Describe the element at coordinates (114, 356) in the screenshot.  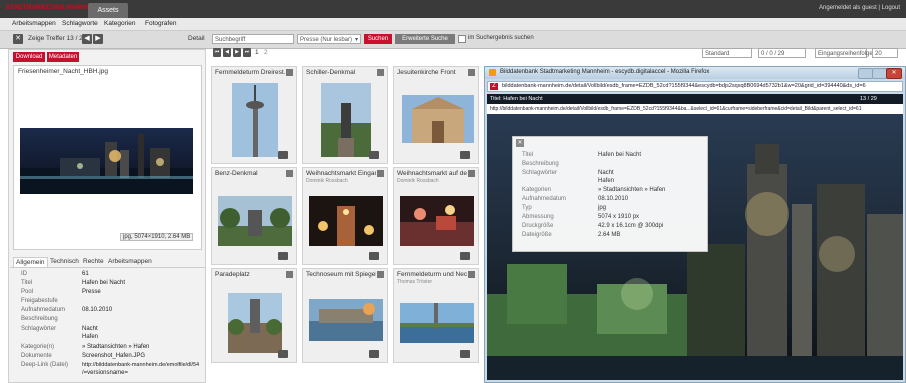
I see `prop-value: Screenshot_Hafen.JPG` at that location.